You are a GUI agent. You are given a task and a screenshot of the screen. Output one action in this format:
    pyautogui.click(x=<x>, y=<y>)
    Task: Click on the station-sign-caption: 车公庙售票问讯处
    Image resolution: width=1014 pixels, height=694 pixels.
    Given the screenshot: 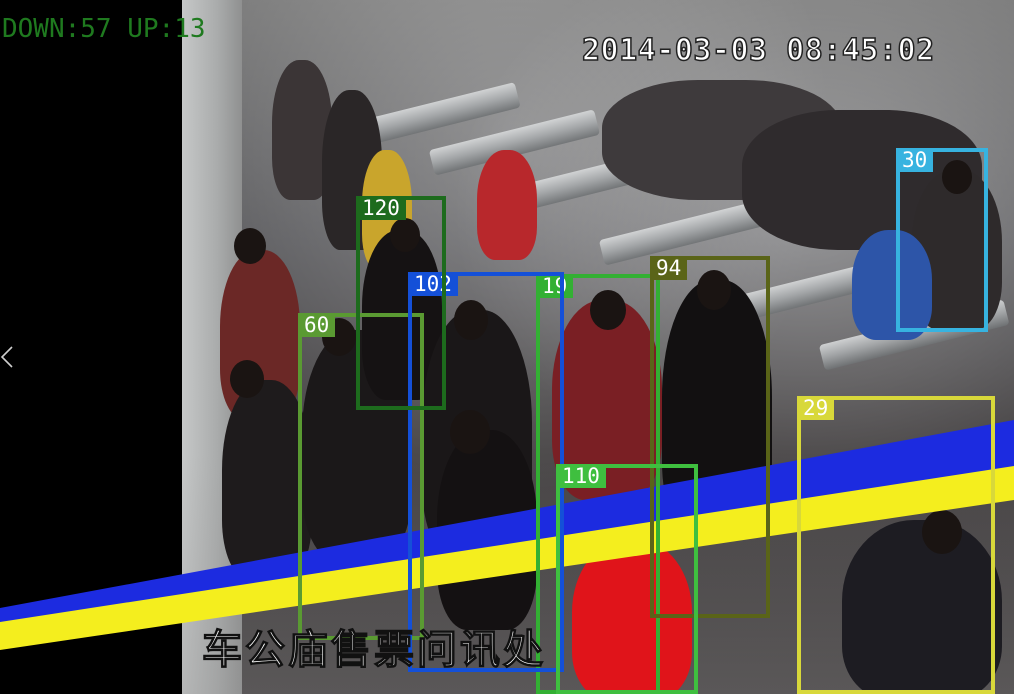 What is the action you would take?
    pyautogui.click(x=373, y=650)
    